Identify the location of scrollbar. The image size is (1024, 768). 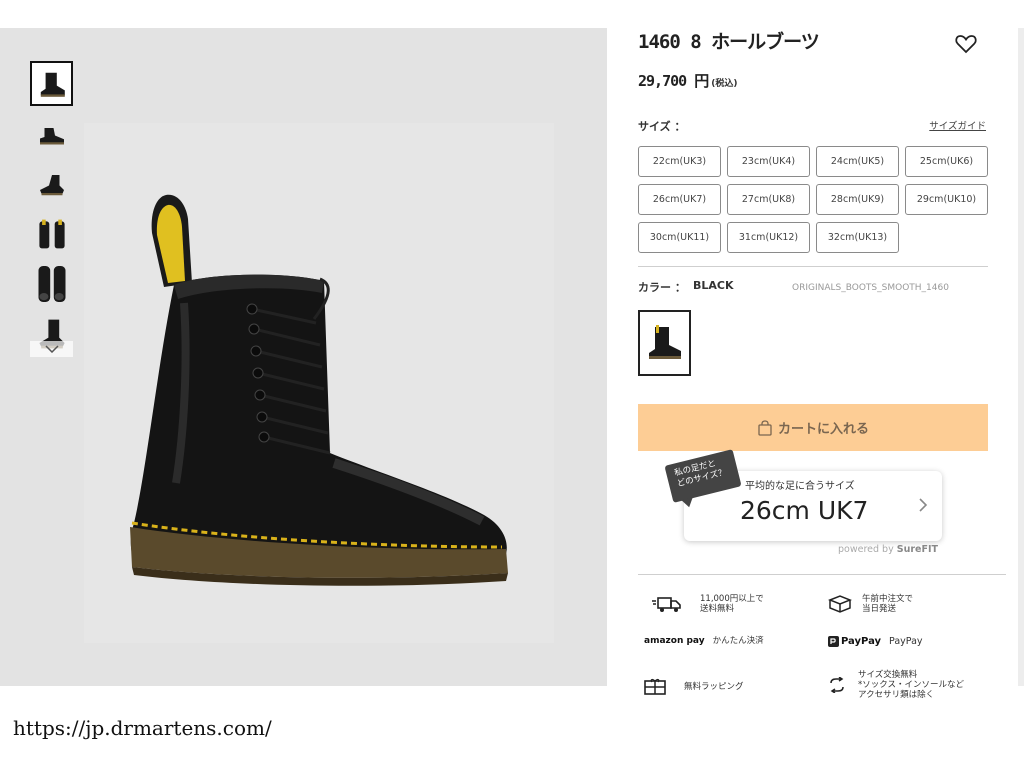
(1021, 357).